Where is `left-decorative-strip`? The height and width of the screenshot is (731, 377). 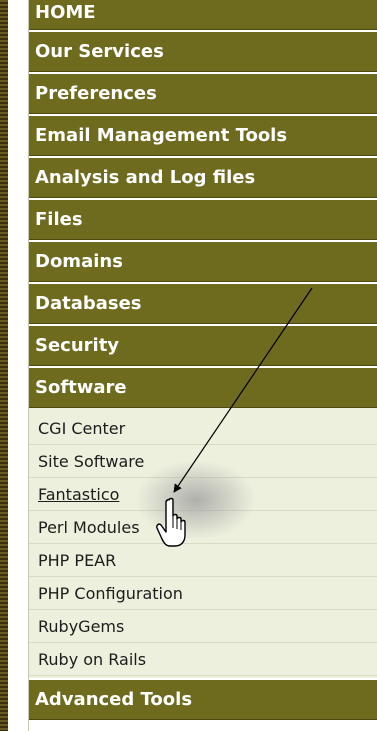
left-decorative-strip is located at coordinates (4, 365).